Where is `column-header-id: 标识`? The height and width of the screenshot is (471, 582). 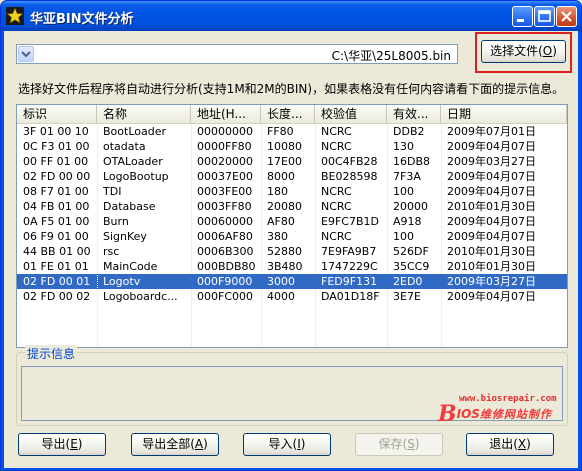
column-header-id: 标识 is located at coordinates (57, 114).